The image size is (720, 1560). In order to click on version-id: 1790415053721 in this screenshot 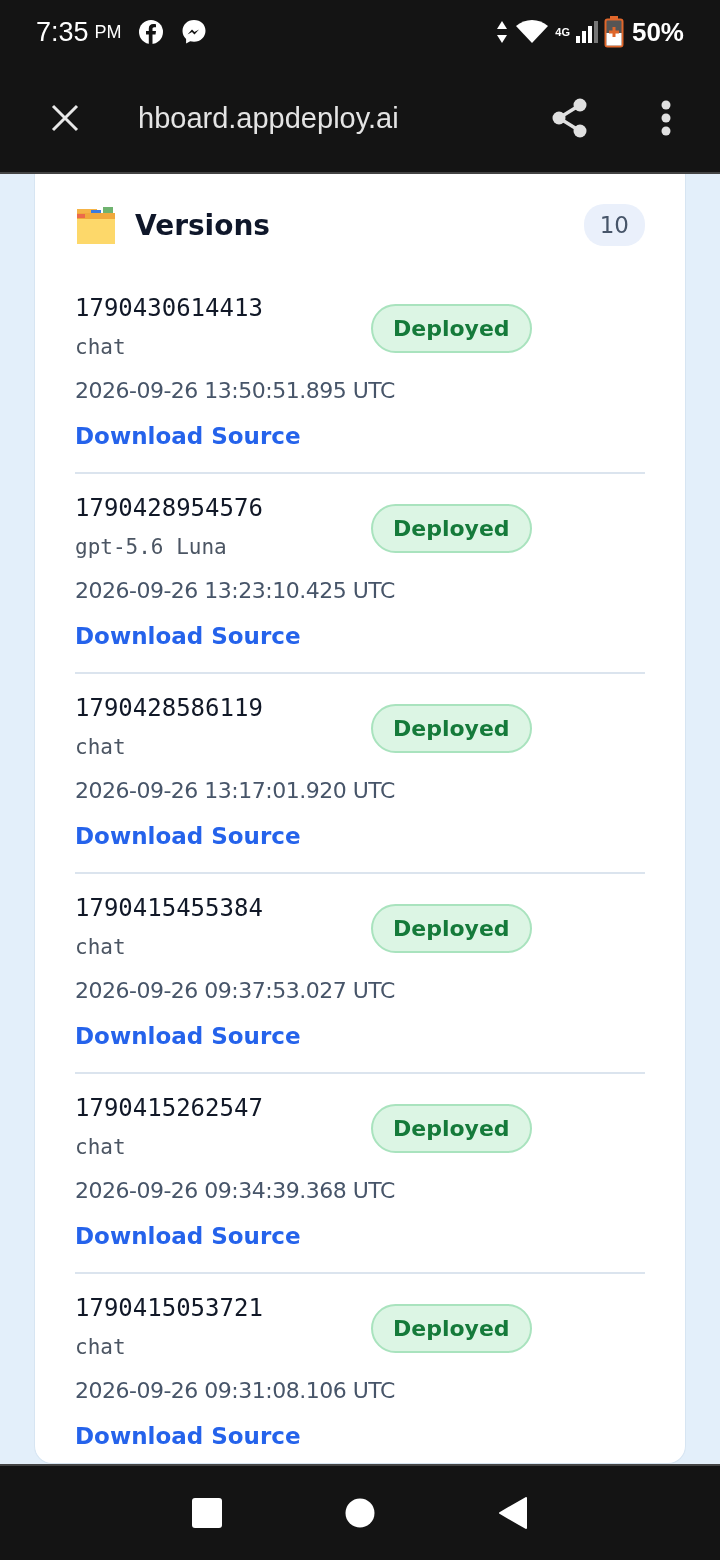, I will do `click(169, 1308)`.